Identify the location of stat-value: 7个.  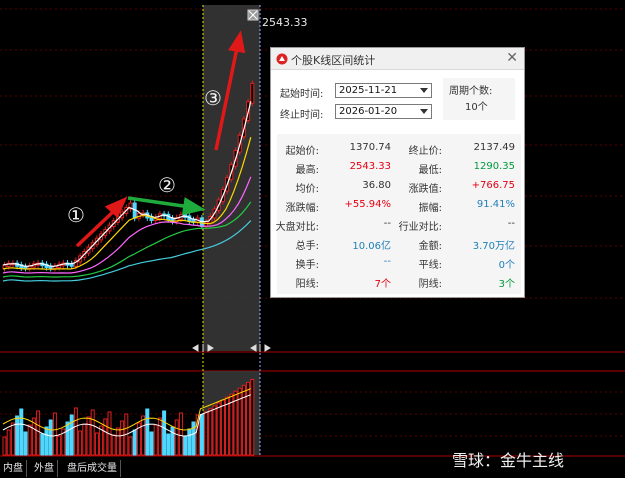
(382, 284).